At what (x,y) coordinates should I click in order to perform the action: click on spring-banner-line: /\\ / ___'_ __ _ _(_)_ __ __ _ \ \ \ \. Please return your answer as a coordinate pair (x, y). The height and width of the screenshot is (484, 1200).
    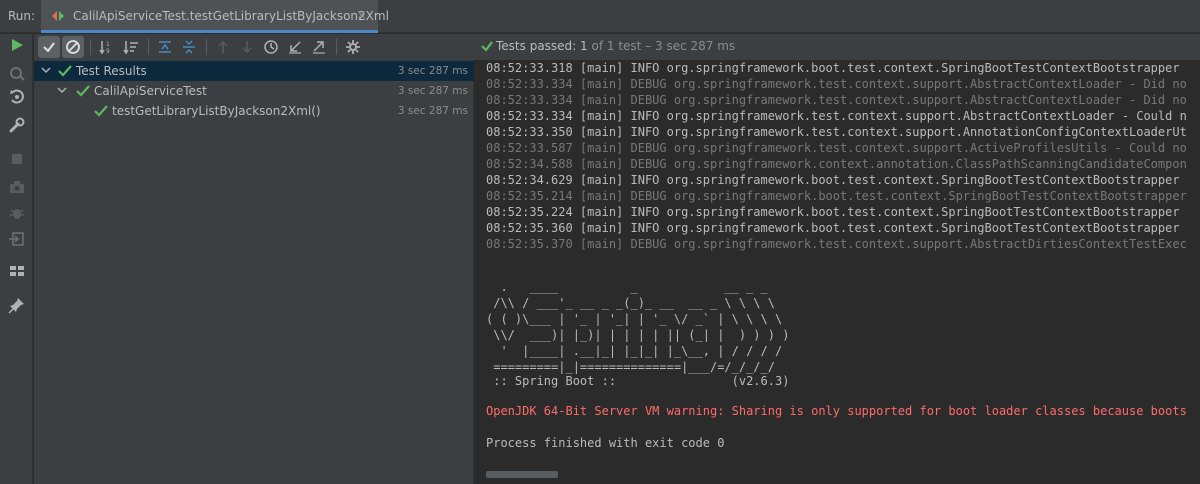
    Looking at the image, I should click on (630, 303).